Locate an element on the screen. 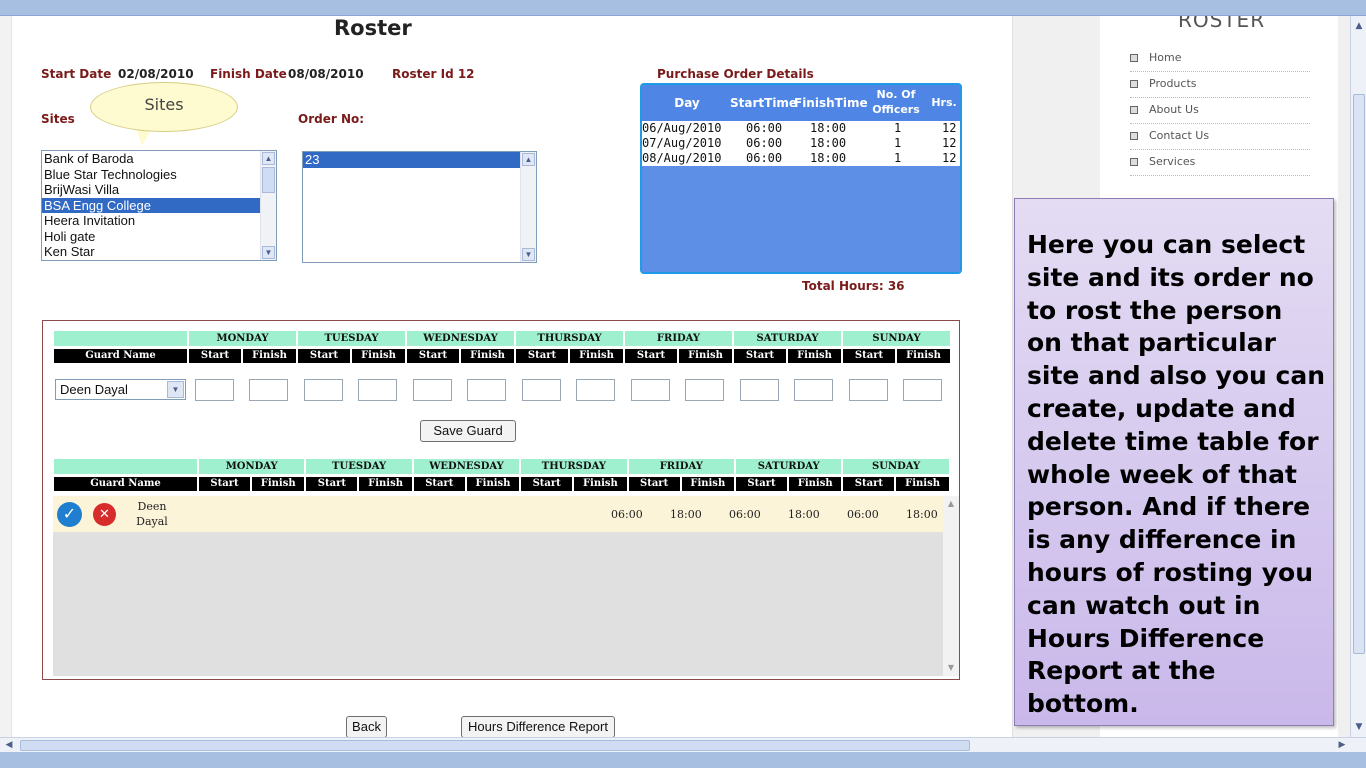  save-guard-button: Save Guard is located at coordinates (468, 431).